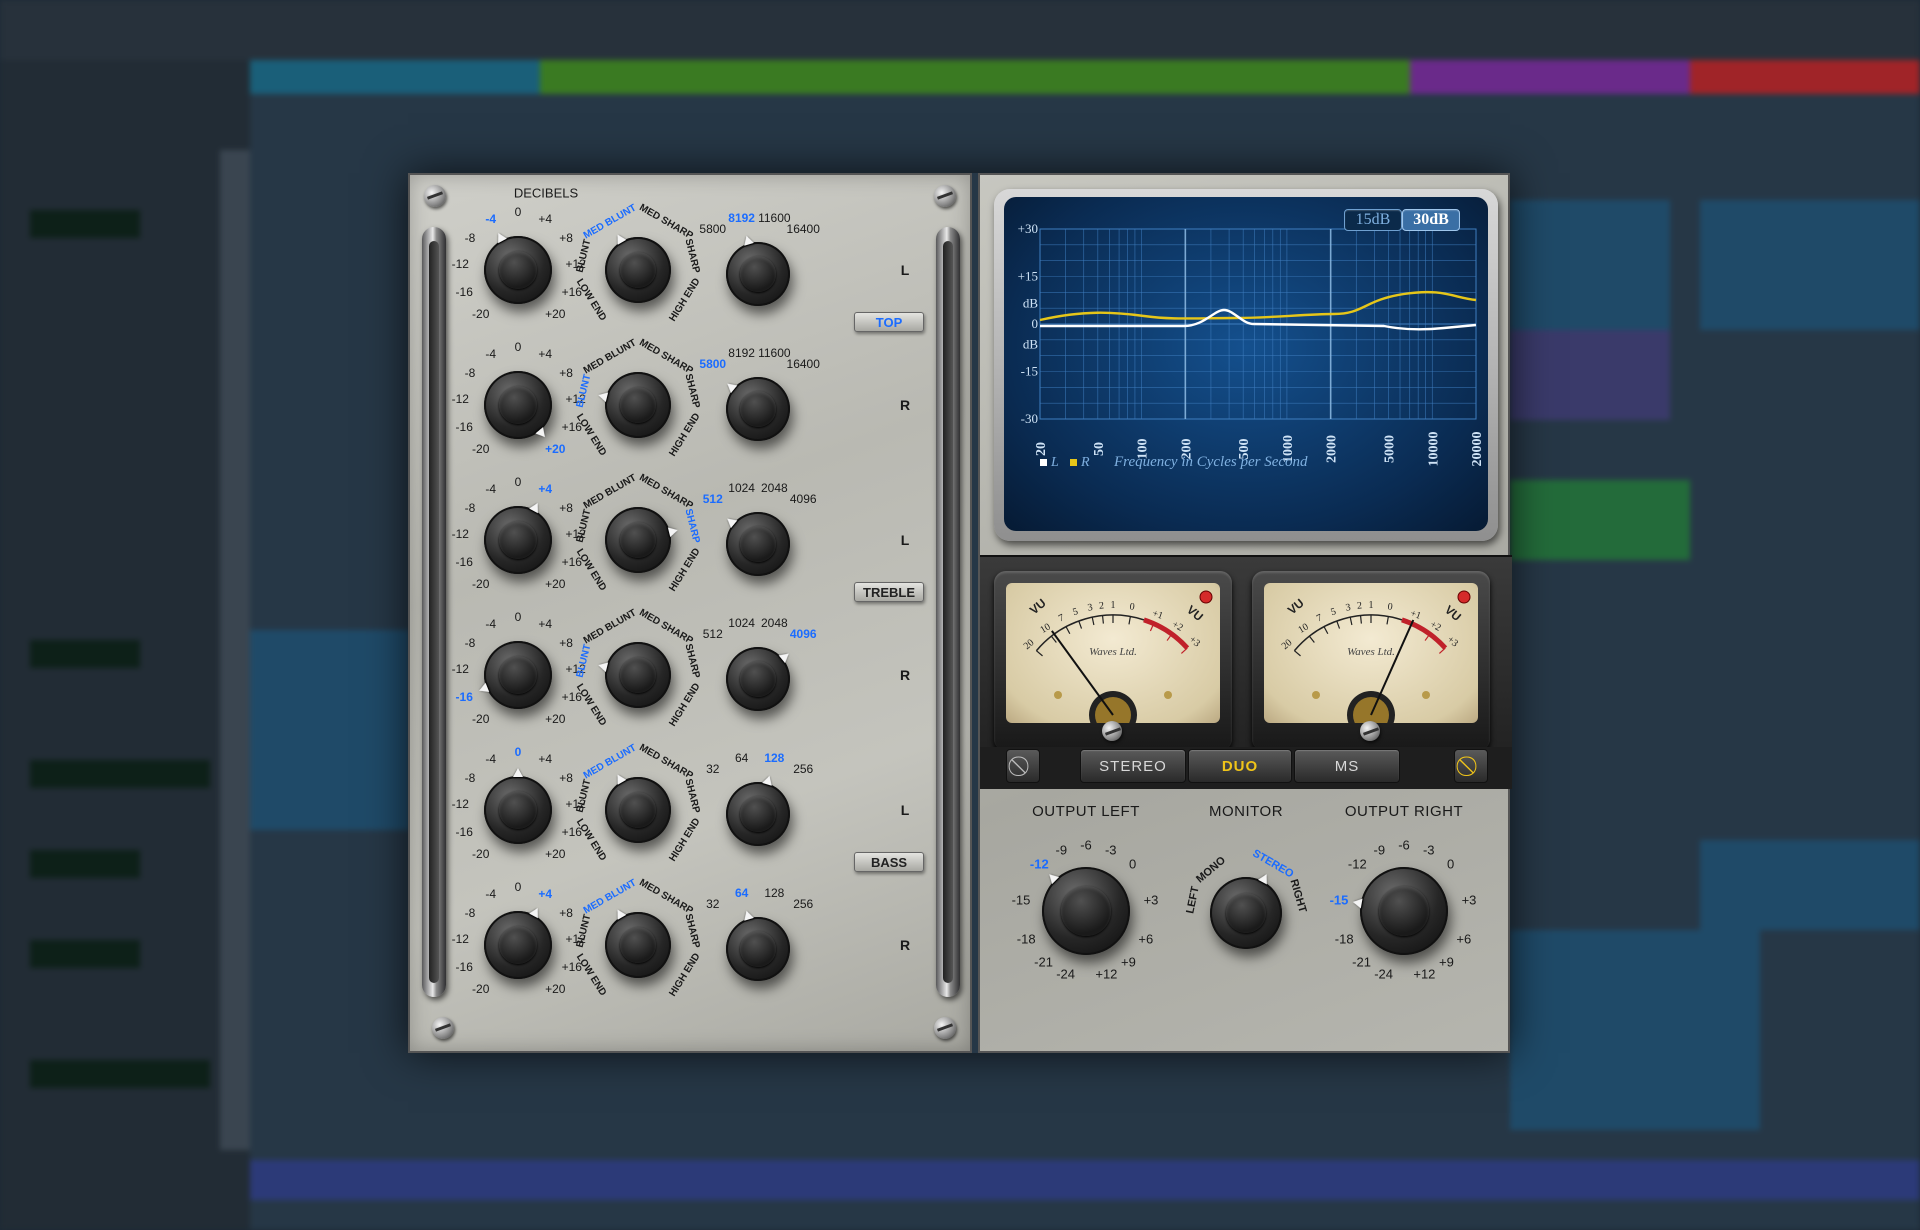  I want to click on mode-duo-button: DUO, so click(1240, 766).